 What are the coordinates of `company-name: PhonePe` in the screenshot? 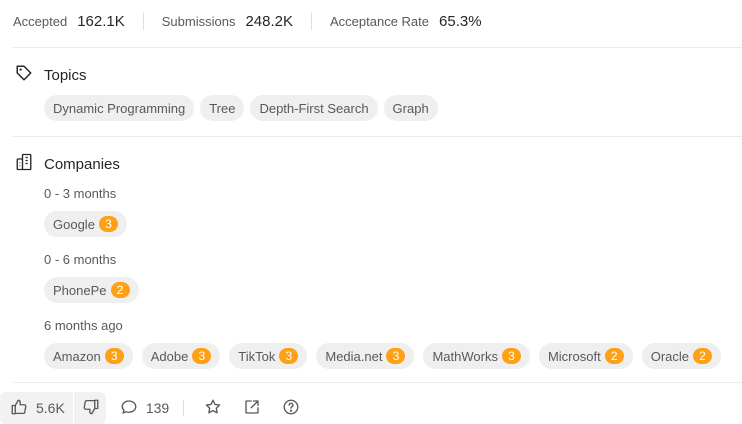 It's located at (80, 290).